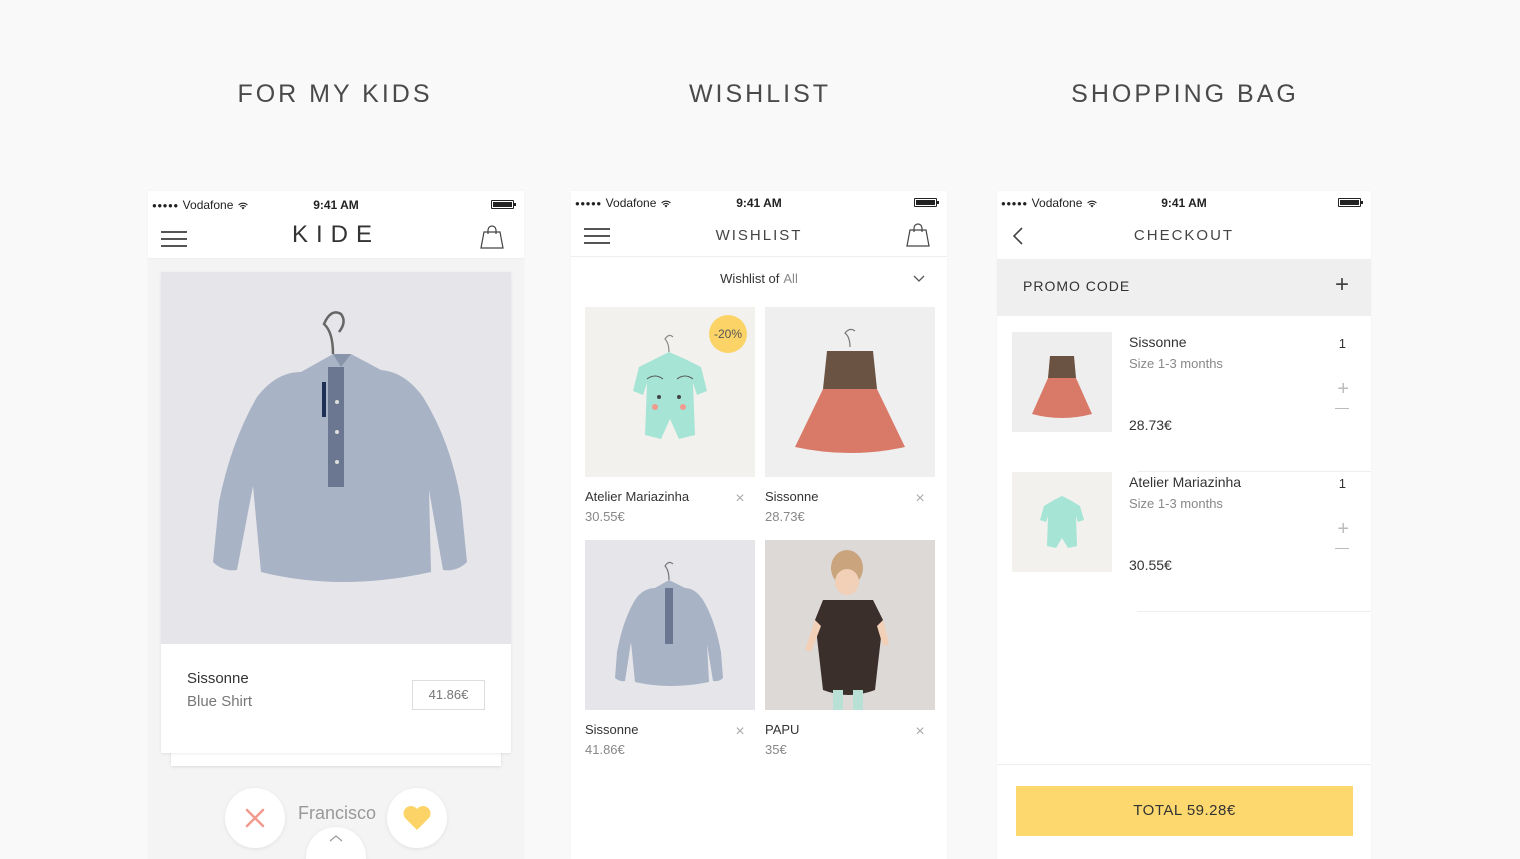  Describe the element at coordinates (1185, 94) in the screenshot. I see `section-title-bag: SHOPPING BAG` at that location.